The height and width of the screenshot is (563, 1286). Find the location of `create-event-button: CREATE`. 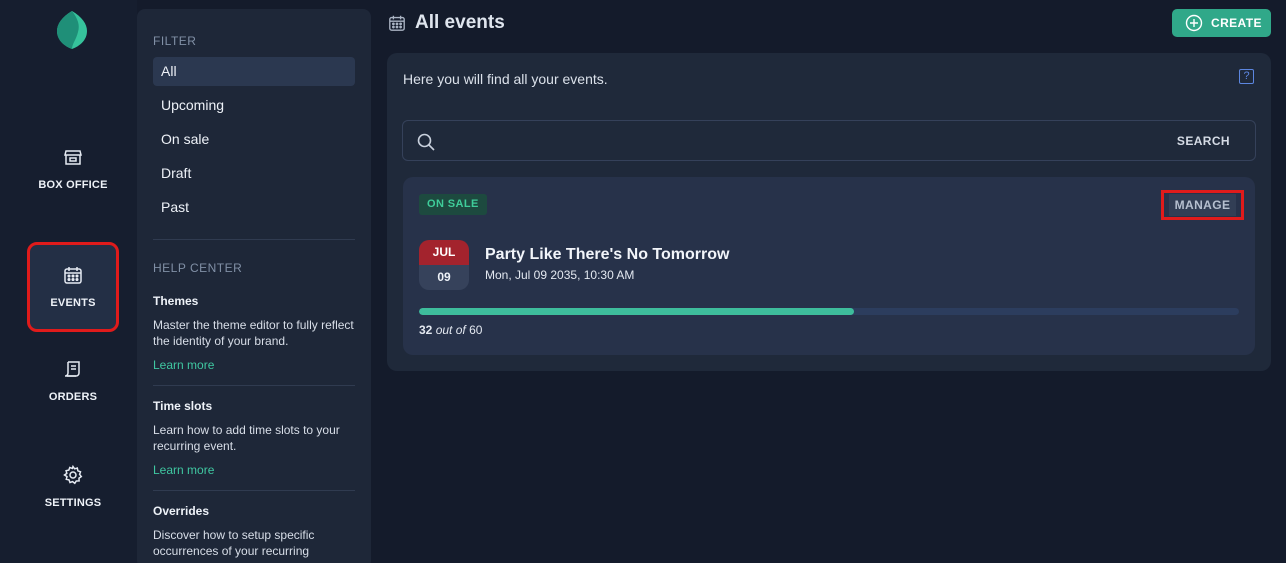

create-event-button: CREATE is located at coordinates (1221, 23).